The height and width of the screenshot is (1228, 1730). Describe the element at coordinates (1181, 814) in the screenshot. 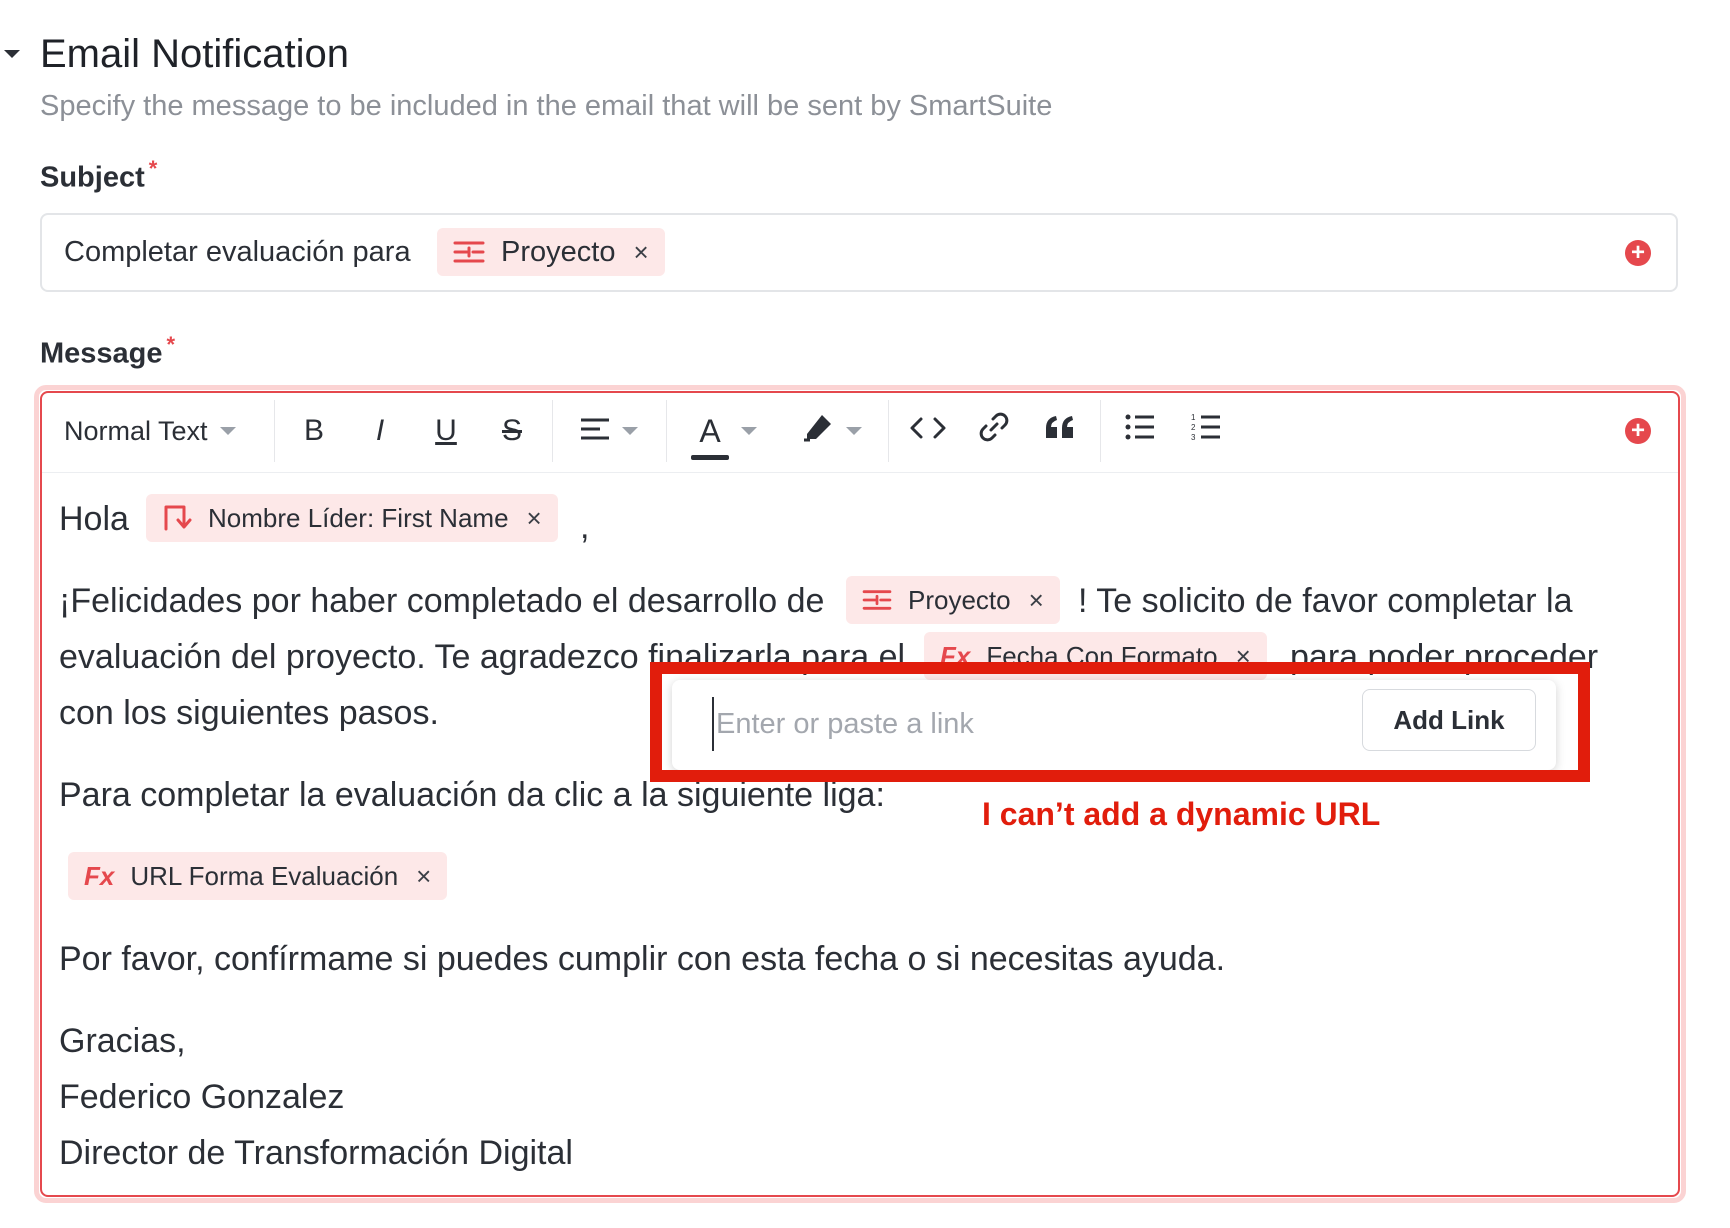

I see `annotation-text: I can’t add a dynamic URL` at that location.